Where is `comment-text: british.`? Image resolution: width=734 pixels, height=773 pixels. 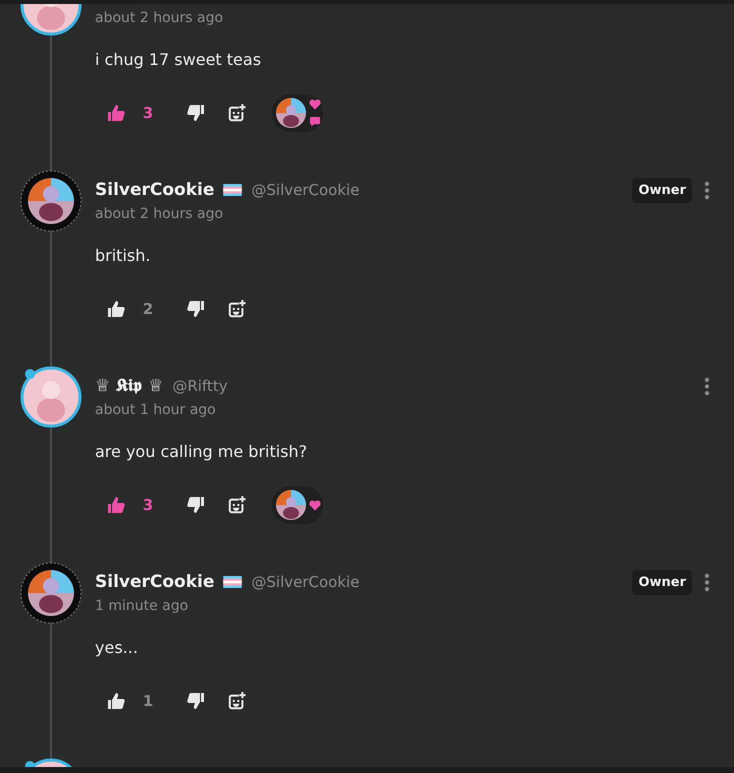 comment-text: british. is located at coordinates (123, 255).